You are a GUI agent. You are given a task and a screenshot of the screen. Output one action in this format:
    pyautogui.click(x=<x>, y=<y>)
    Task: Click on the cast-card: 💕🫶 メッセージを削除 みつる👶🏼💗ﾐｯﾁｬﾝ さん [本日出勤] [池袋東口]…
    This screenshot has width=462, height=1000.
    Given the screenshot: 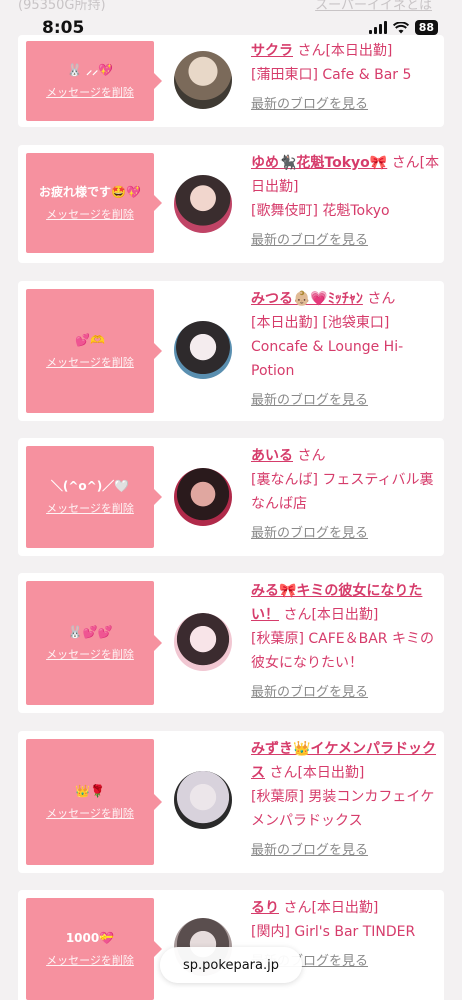 What is the action you would take?
    pyautogui.click(x=231, y=351)
    